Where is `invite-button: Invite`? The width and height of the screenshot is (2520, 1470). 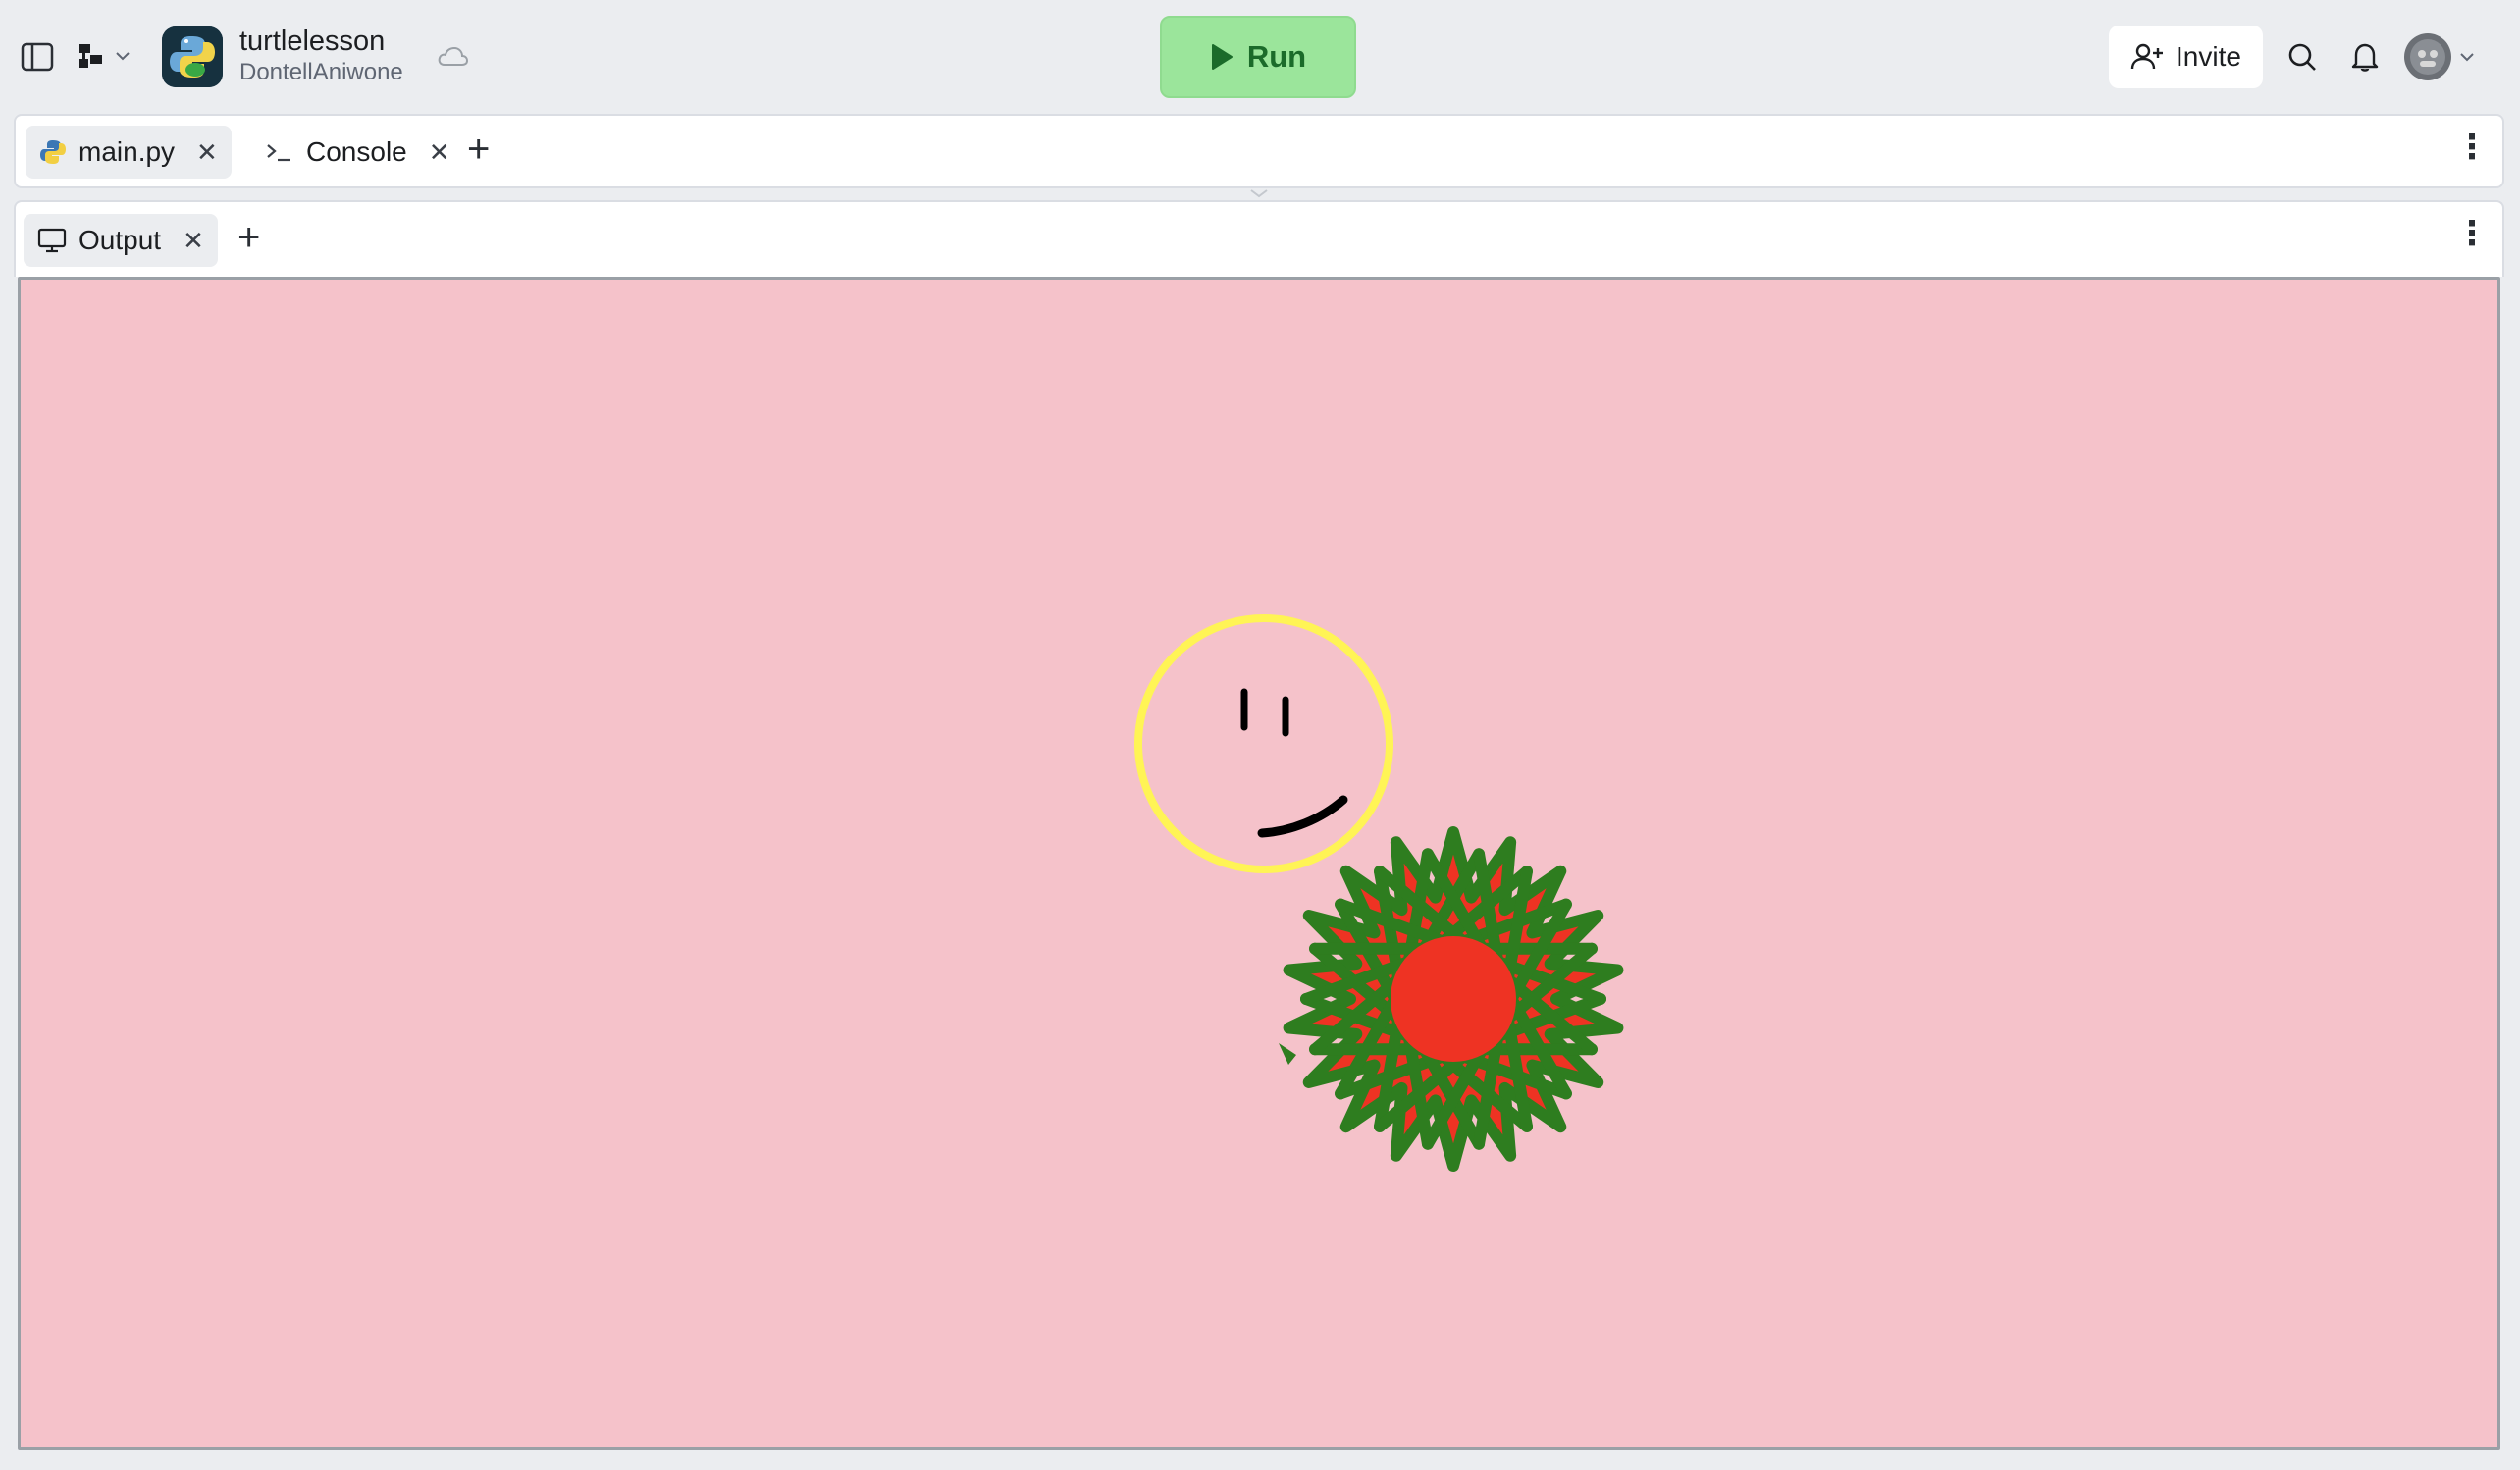
invite-button: Invite is located at coordinates (2186, 57).